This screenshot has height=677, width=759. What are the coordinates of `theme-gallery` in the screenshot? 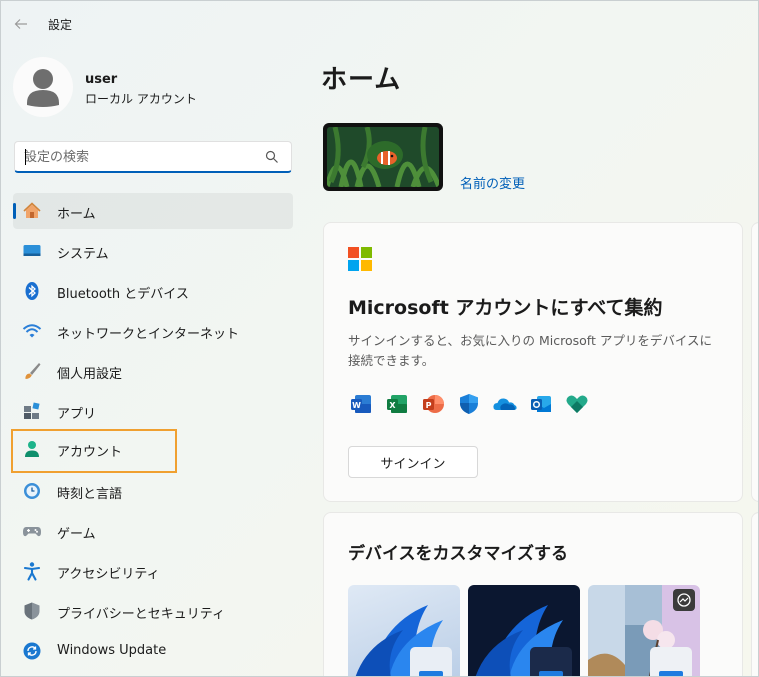 It's located at (524, 630).